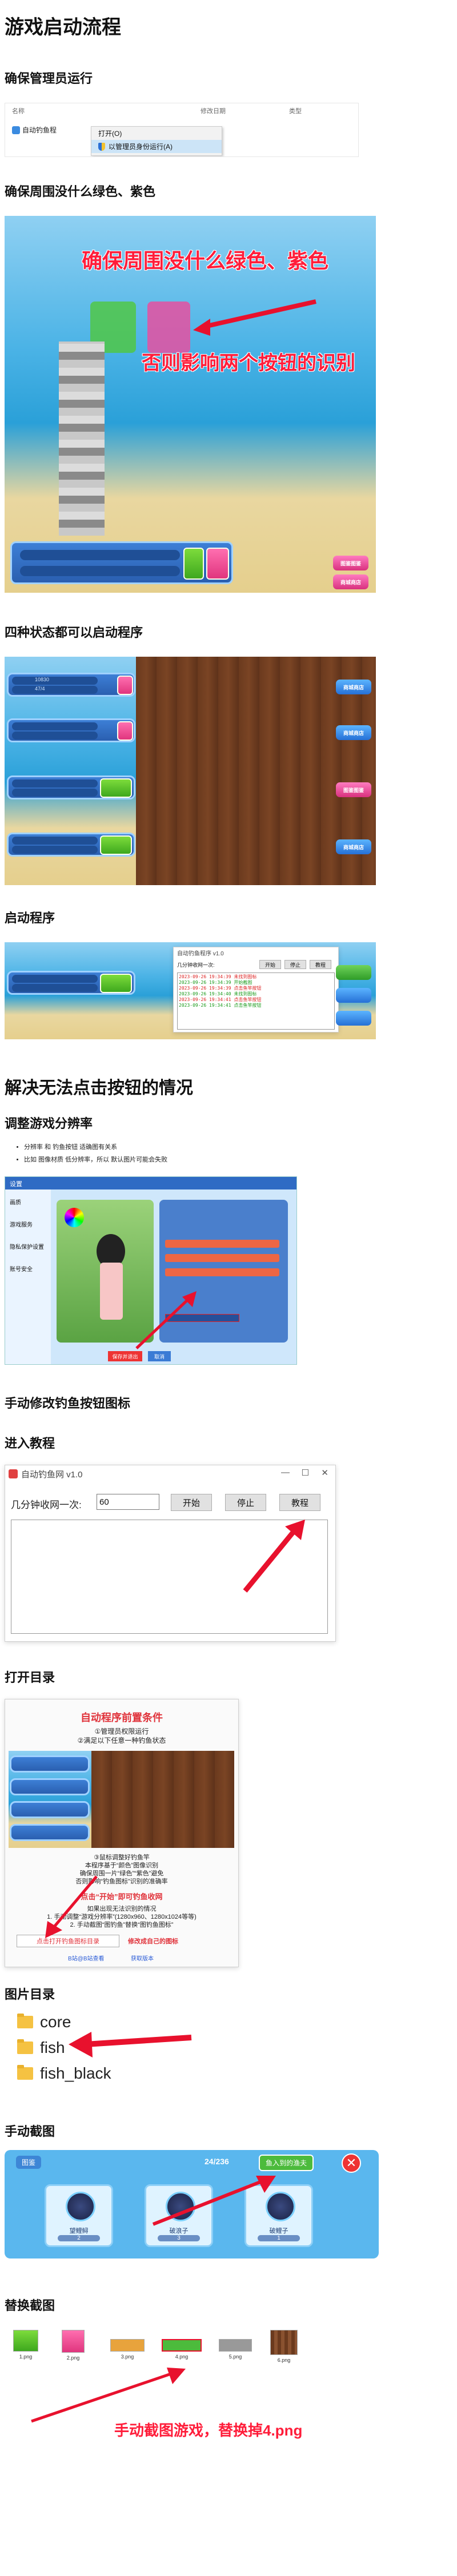 The image size is (457, 2576). What do you see at coordinates (274, 1556) in the screenshot?
I see `red-arrow-tutorial` at bounding box center [274, 1556].